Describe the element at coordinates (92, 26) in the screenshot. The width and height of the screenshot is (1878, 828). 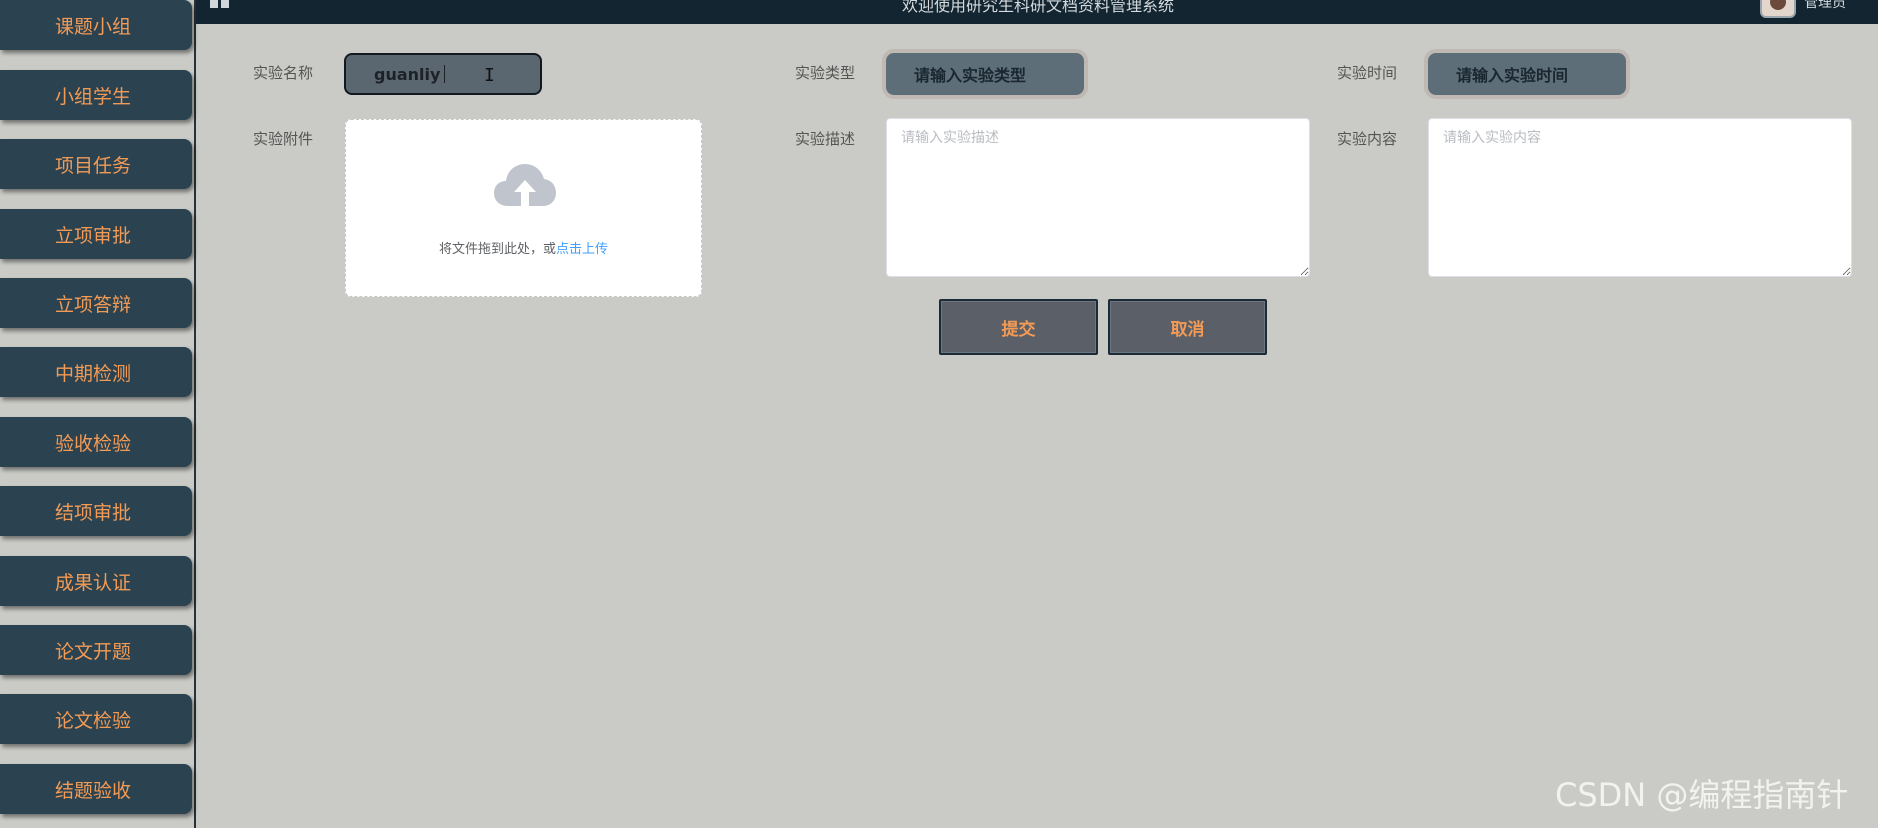
I see `sidebar-item-label: 课题小组` at that location.